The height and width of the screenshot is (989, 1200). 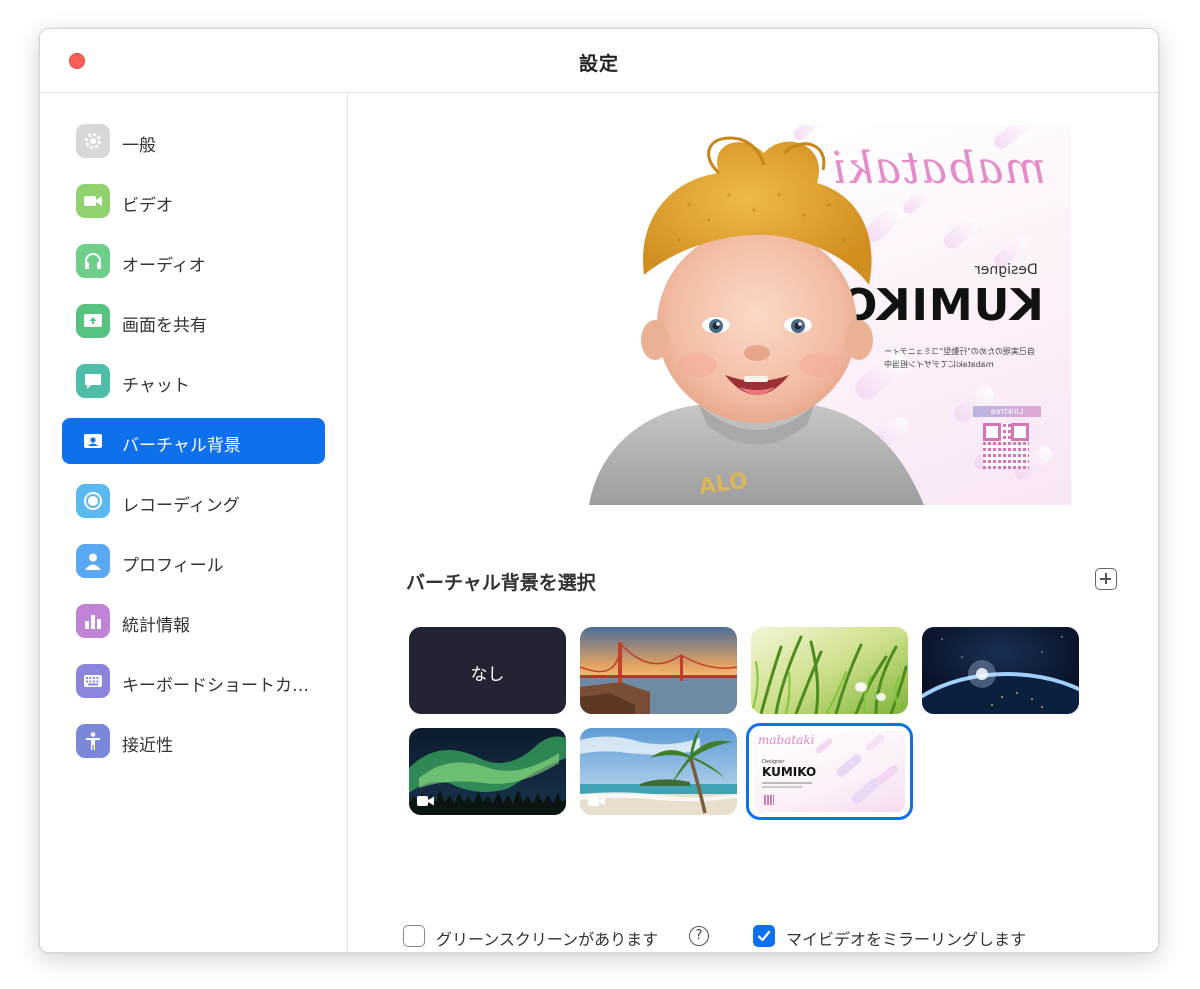 I want to click on background-thumb-earth, so click(x=1000, y=670).